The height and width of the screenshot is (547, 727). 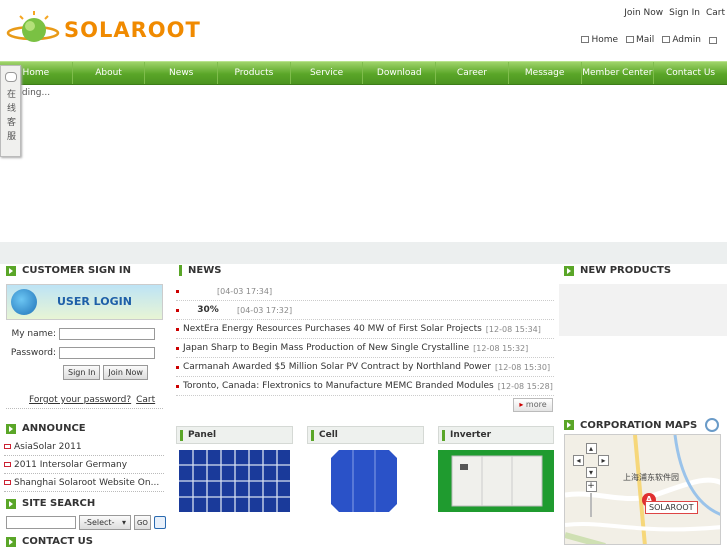 I want to click on bookmark-icon, so click(x=713, y=40).